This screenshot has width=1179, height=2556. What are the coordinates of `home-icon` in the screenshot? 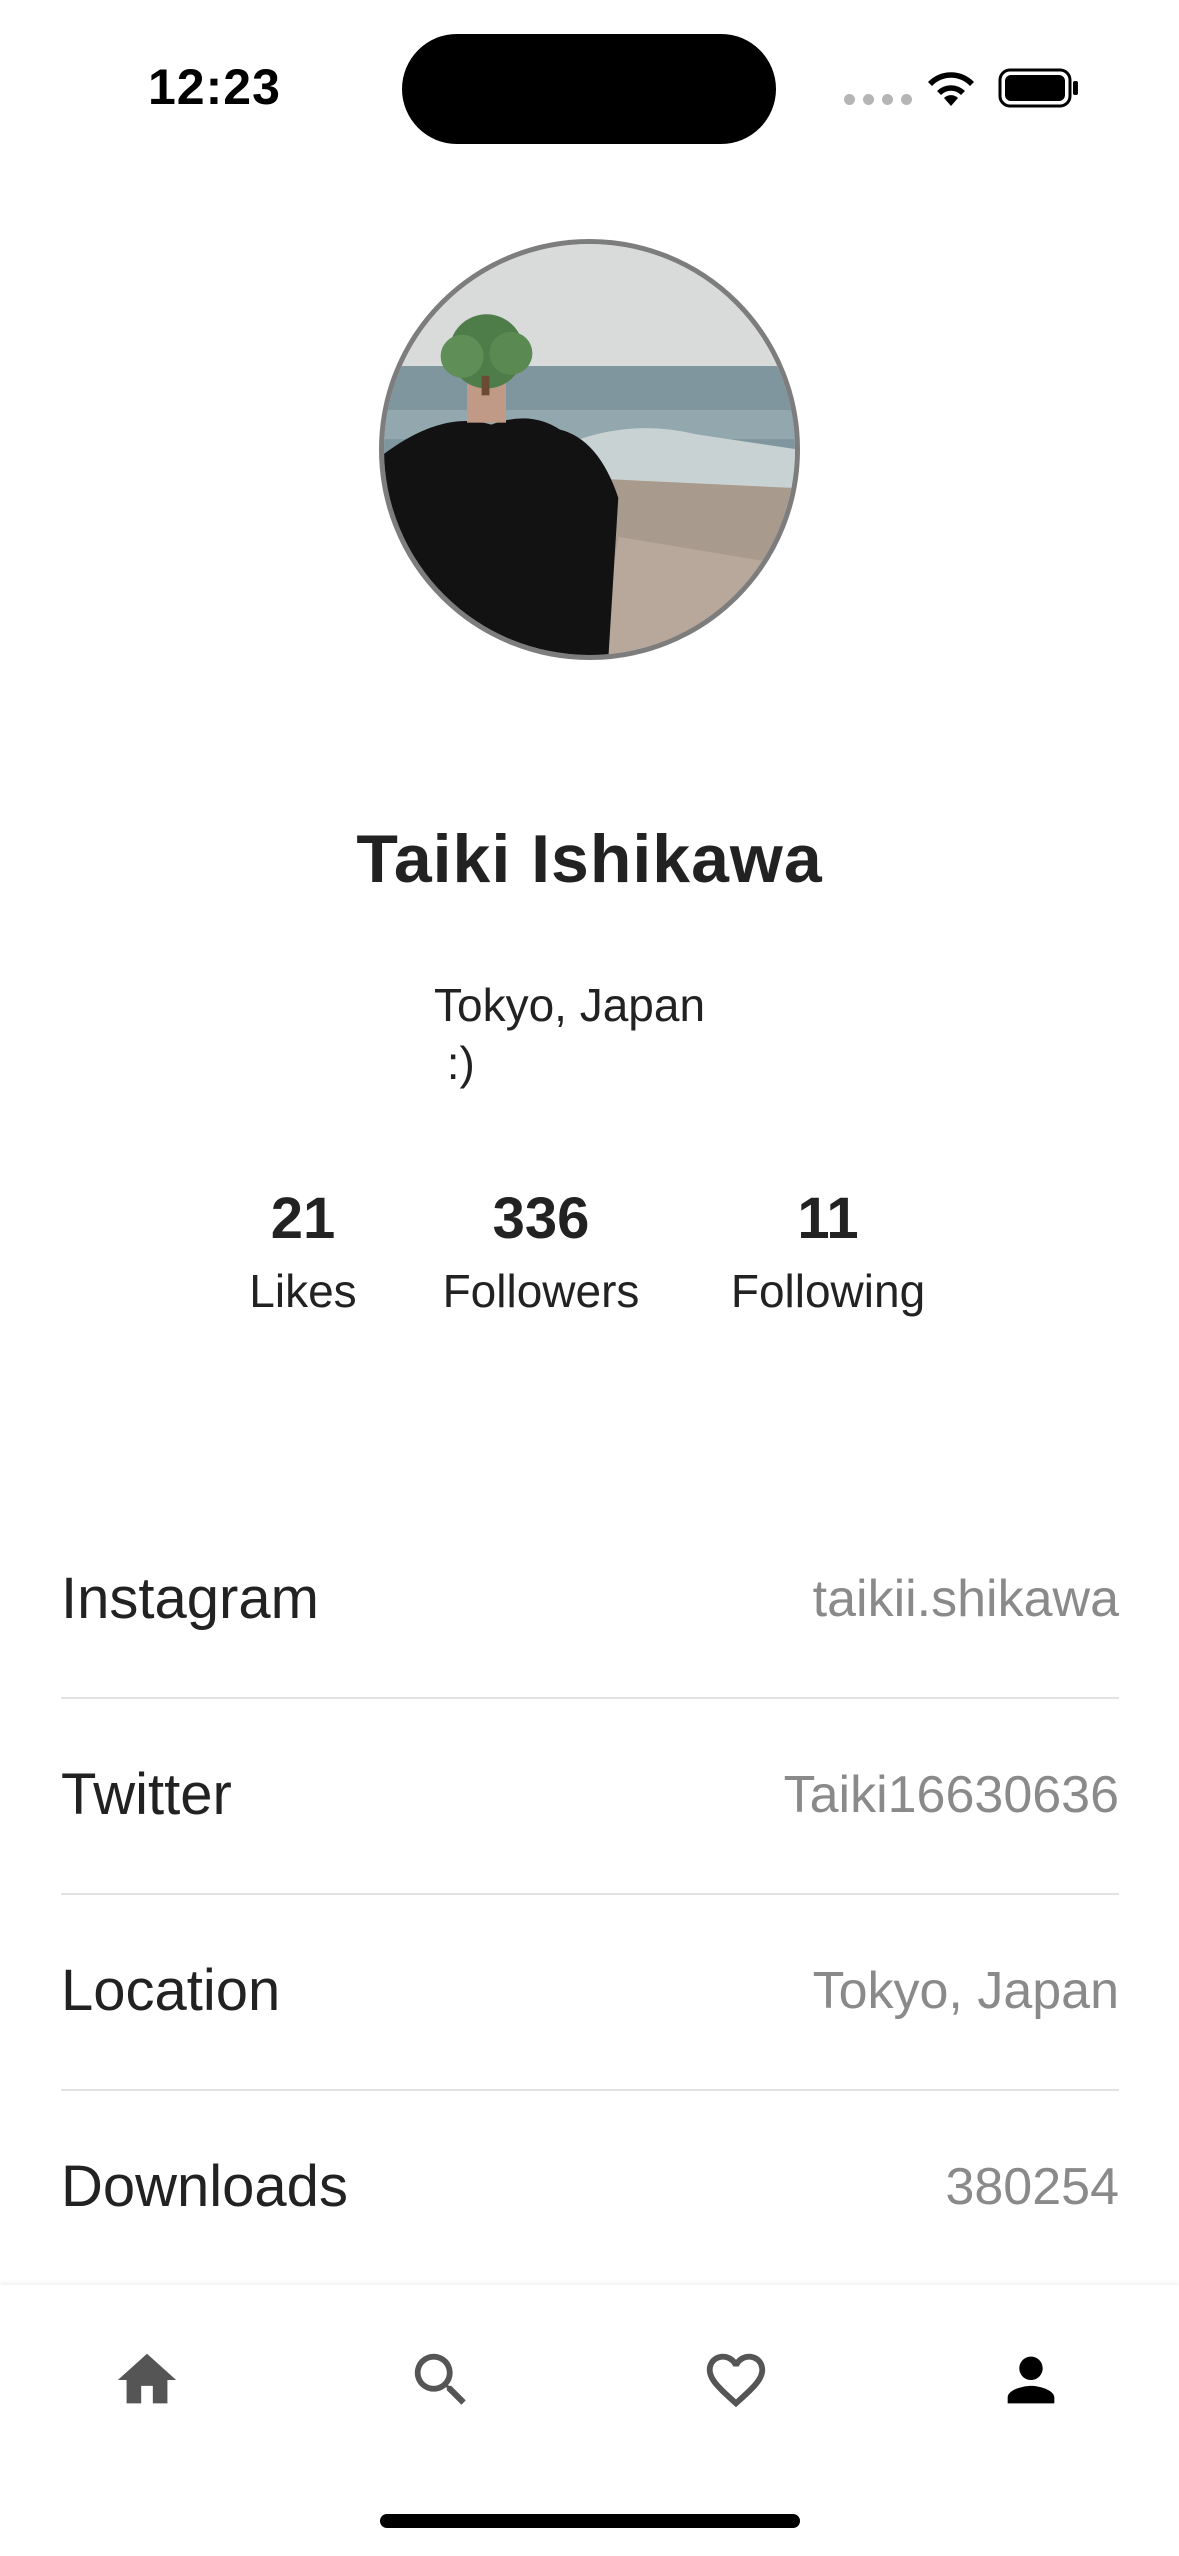 It's located at (147, 2378).